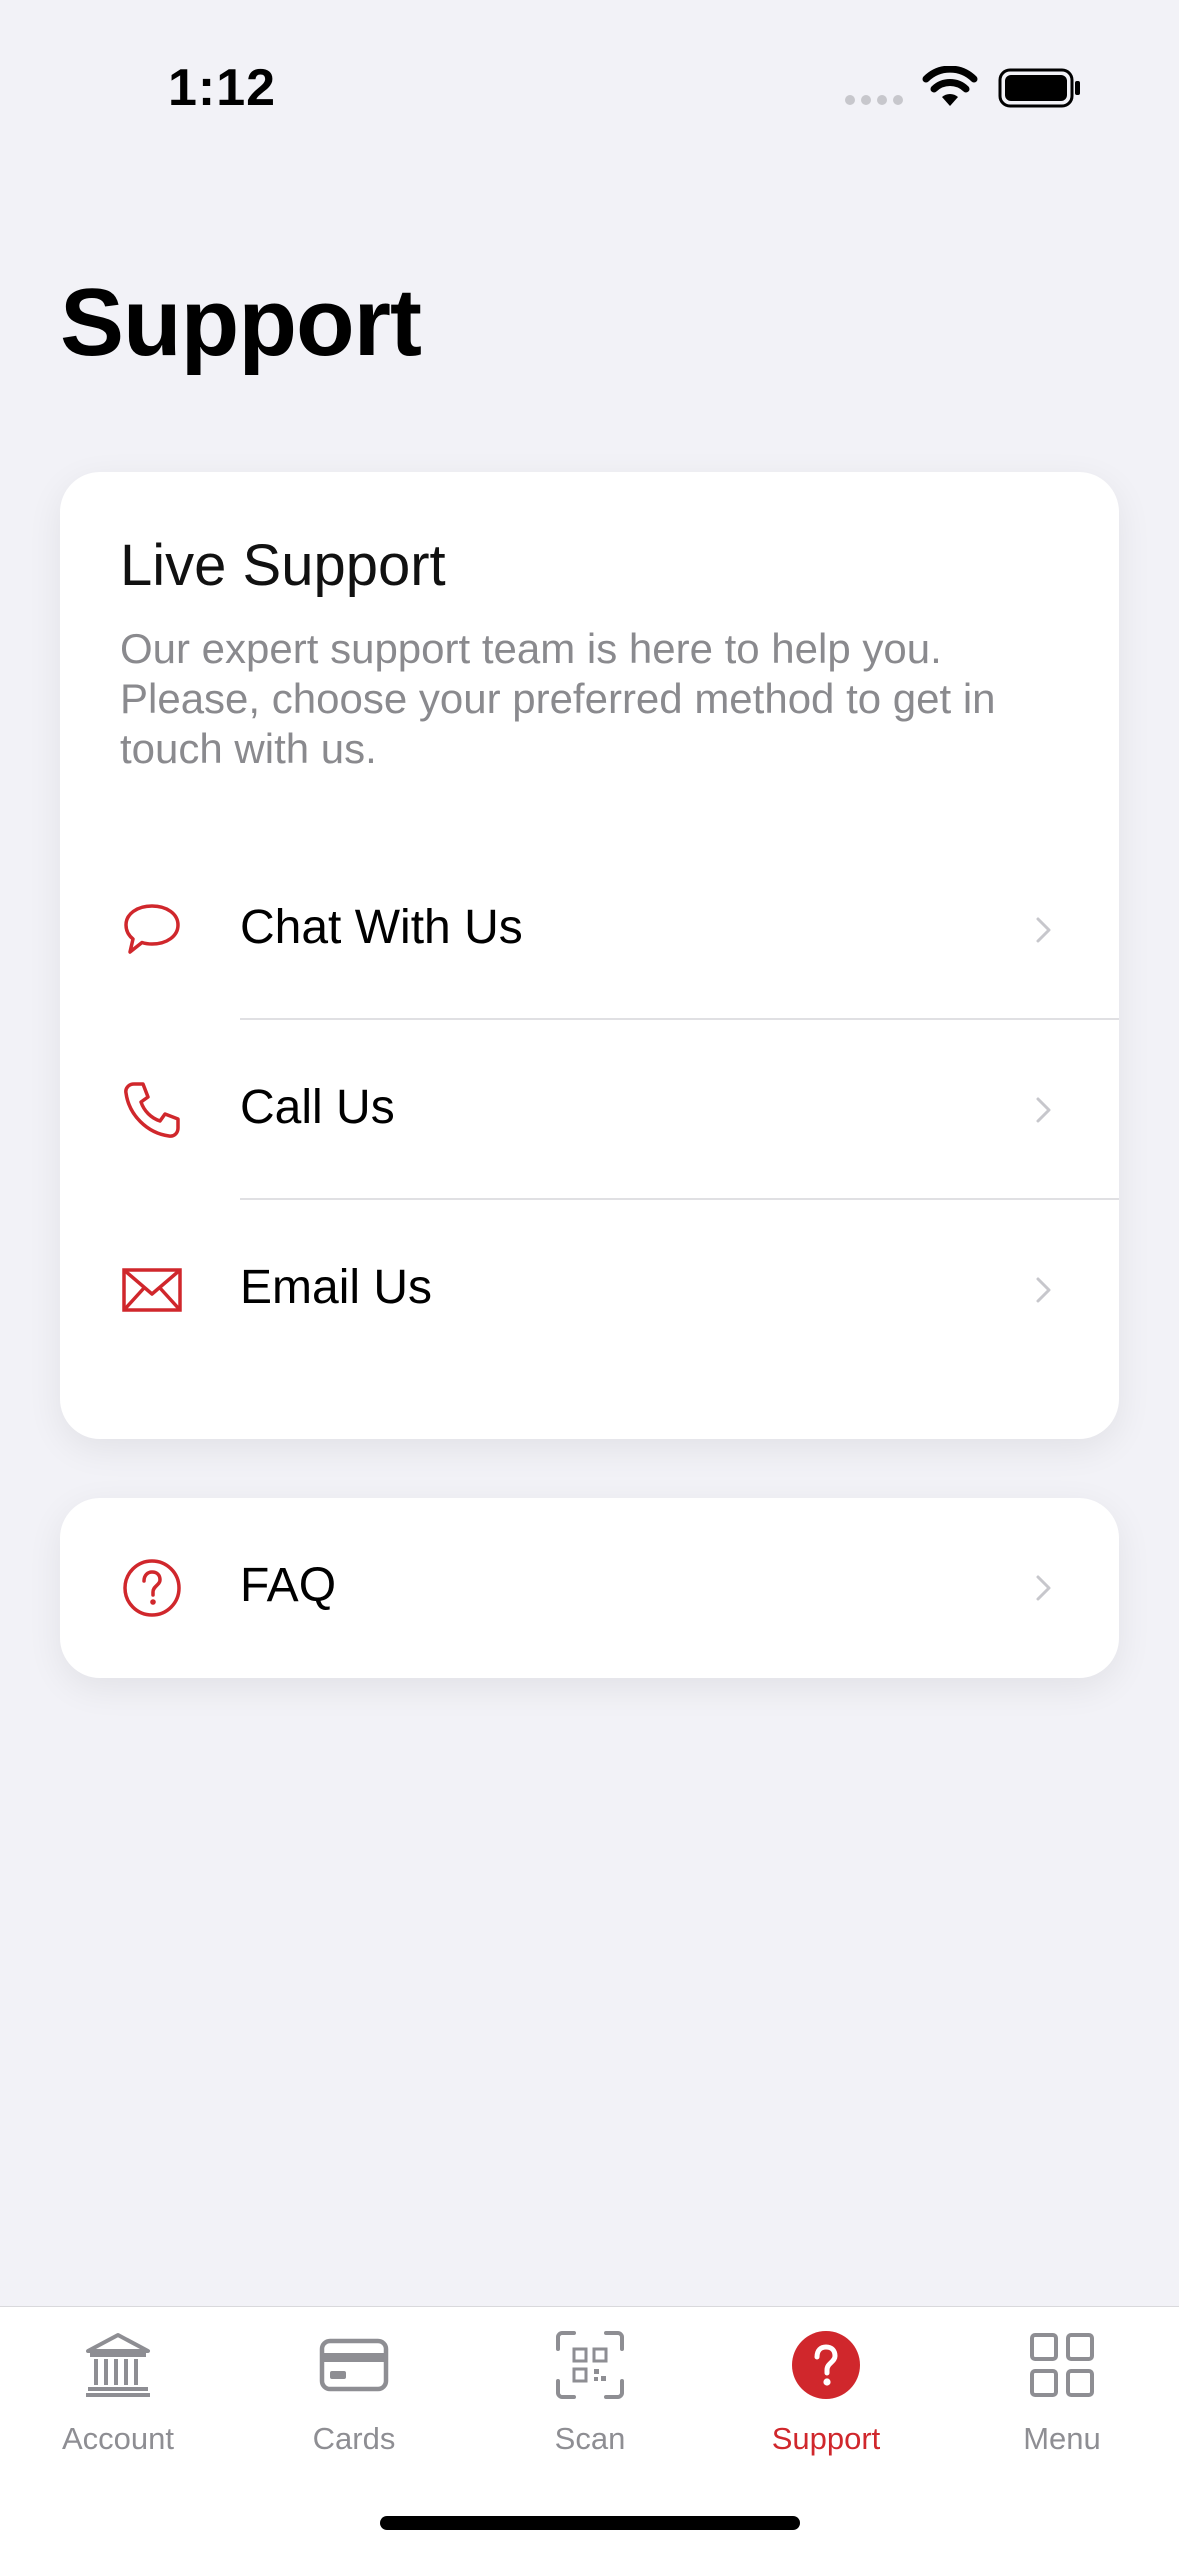 The image size is (1179, 2556). What do you see at coordinates (589, 1110) in the screenshot?
I see `call-us-row: Call Us` at bounding box center [589, 1110].